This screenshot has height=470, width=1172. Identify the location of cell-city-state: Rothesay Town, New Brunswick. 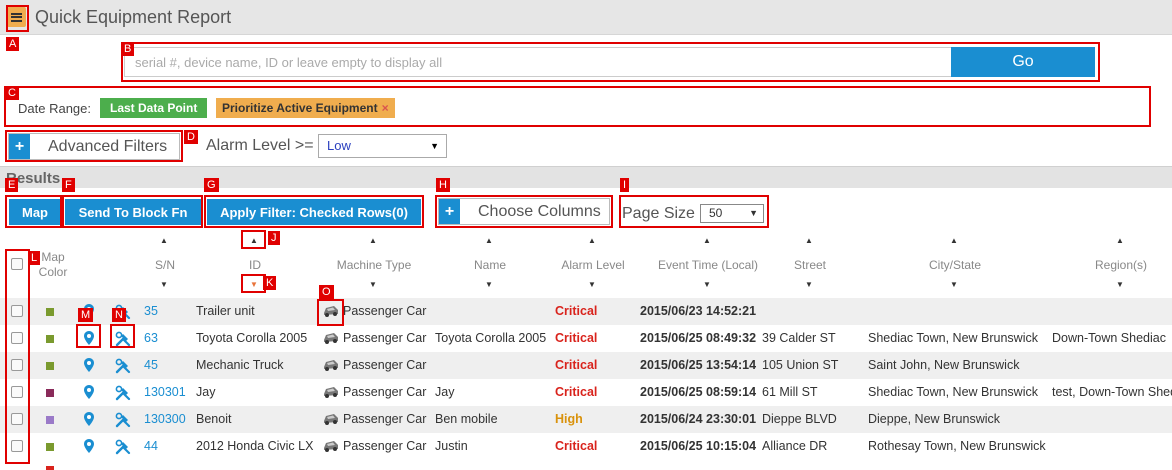
(957, 446).